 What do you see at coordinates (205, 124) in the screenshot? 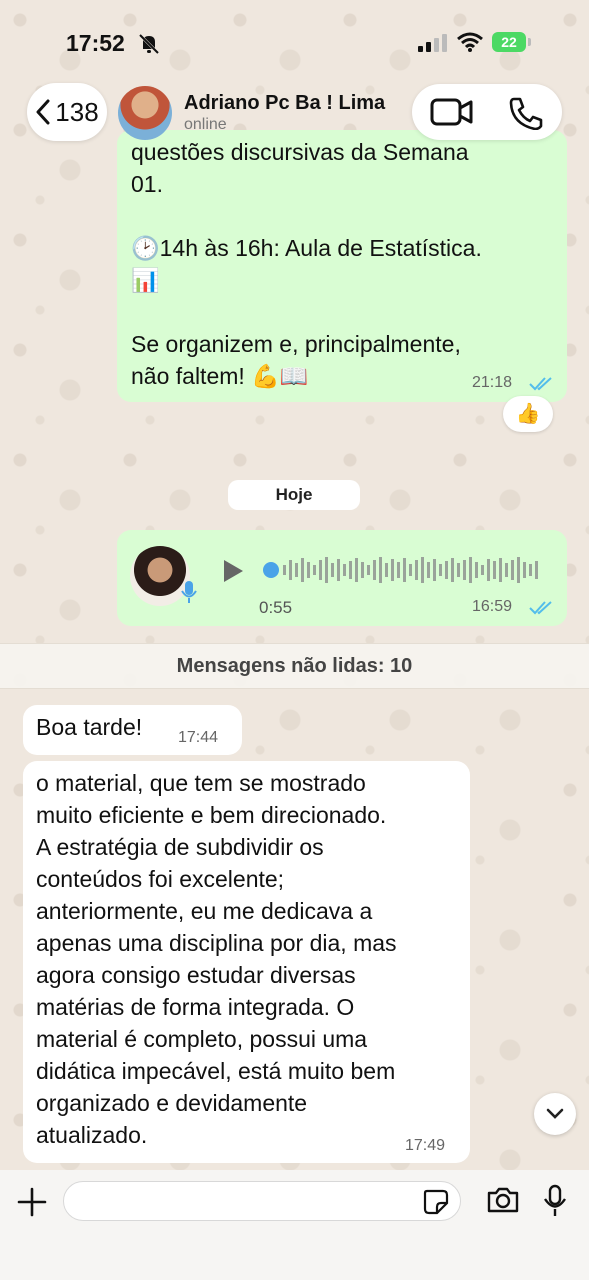
I see `contact-status: online` at bounding box center [205, 124].